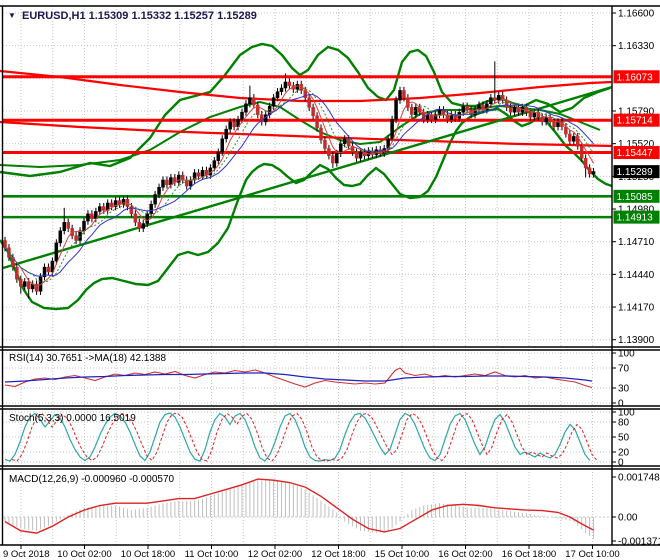  I want to click on time-axis-label: 10 Oct 02:00, so click(84, 554).